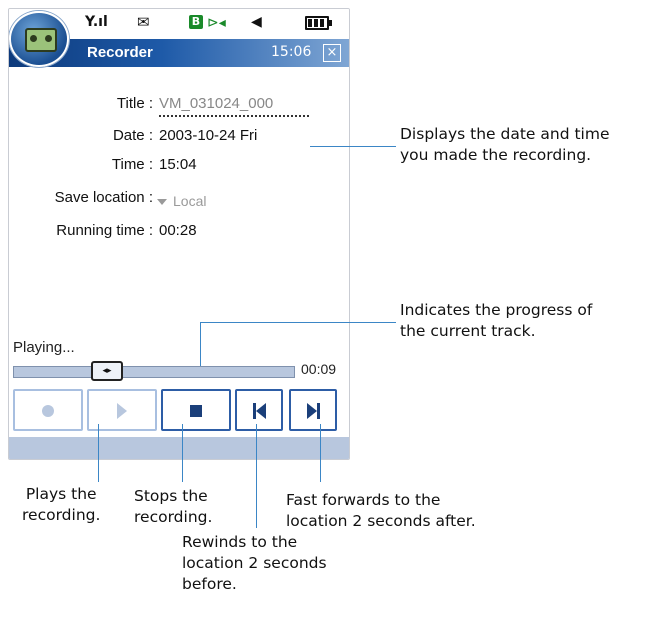 This screenshot has width=663, height=624. Describe the element at coordinates (256, 476) in the screenshot. I see `rewind-callout-line` at that location.